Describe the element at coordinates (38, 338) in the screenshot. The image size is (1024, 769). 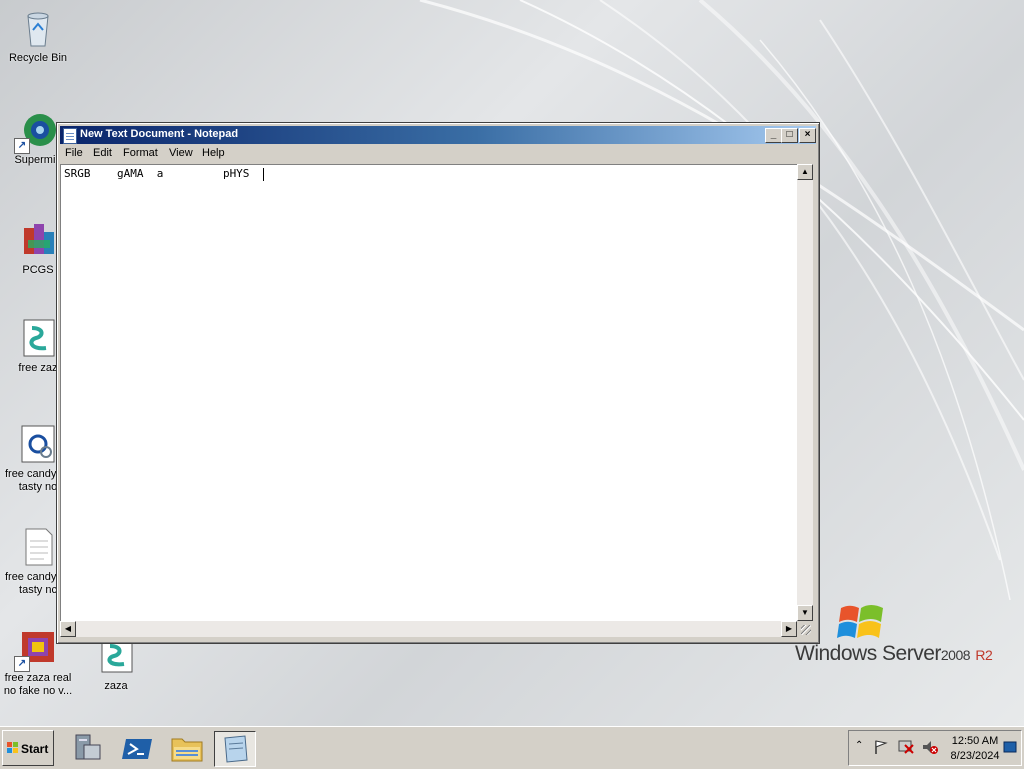
I see `script-file-icon` at that location.